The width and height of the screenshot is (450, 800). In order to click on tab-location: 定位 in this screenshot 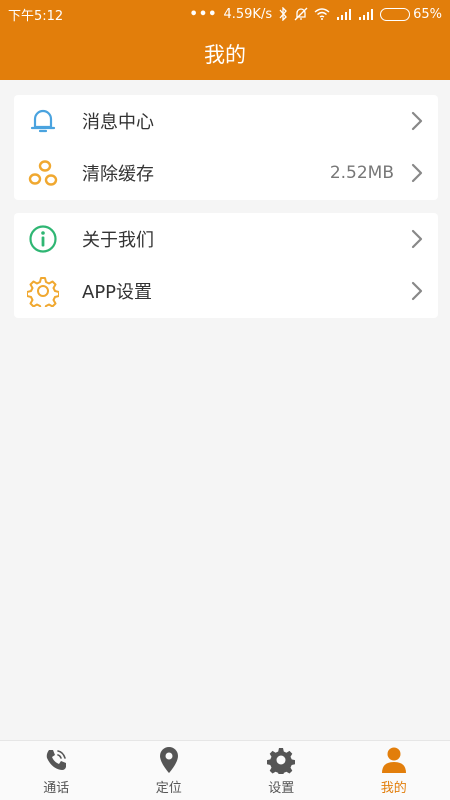, I will do `click(169, 770)`.